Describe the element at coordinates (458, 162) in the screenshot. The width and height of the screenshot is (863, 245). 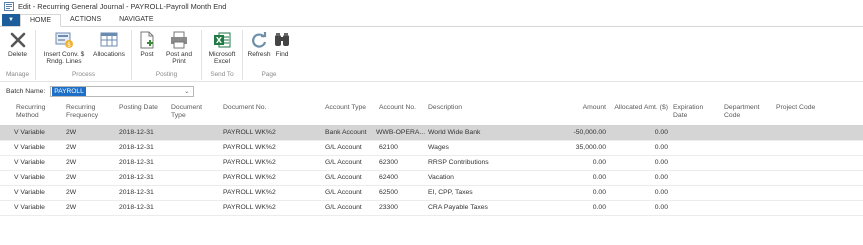
I see `cell-description: RRSP Contributions` at that location.